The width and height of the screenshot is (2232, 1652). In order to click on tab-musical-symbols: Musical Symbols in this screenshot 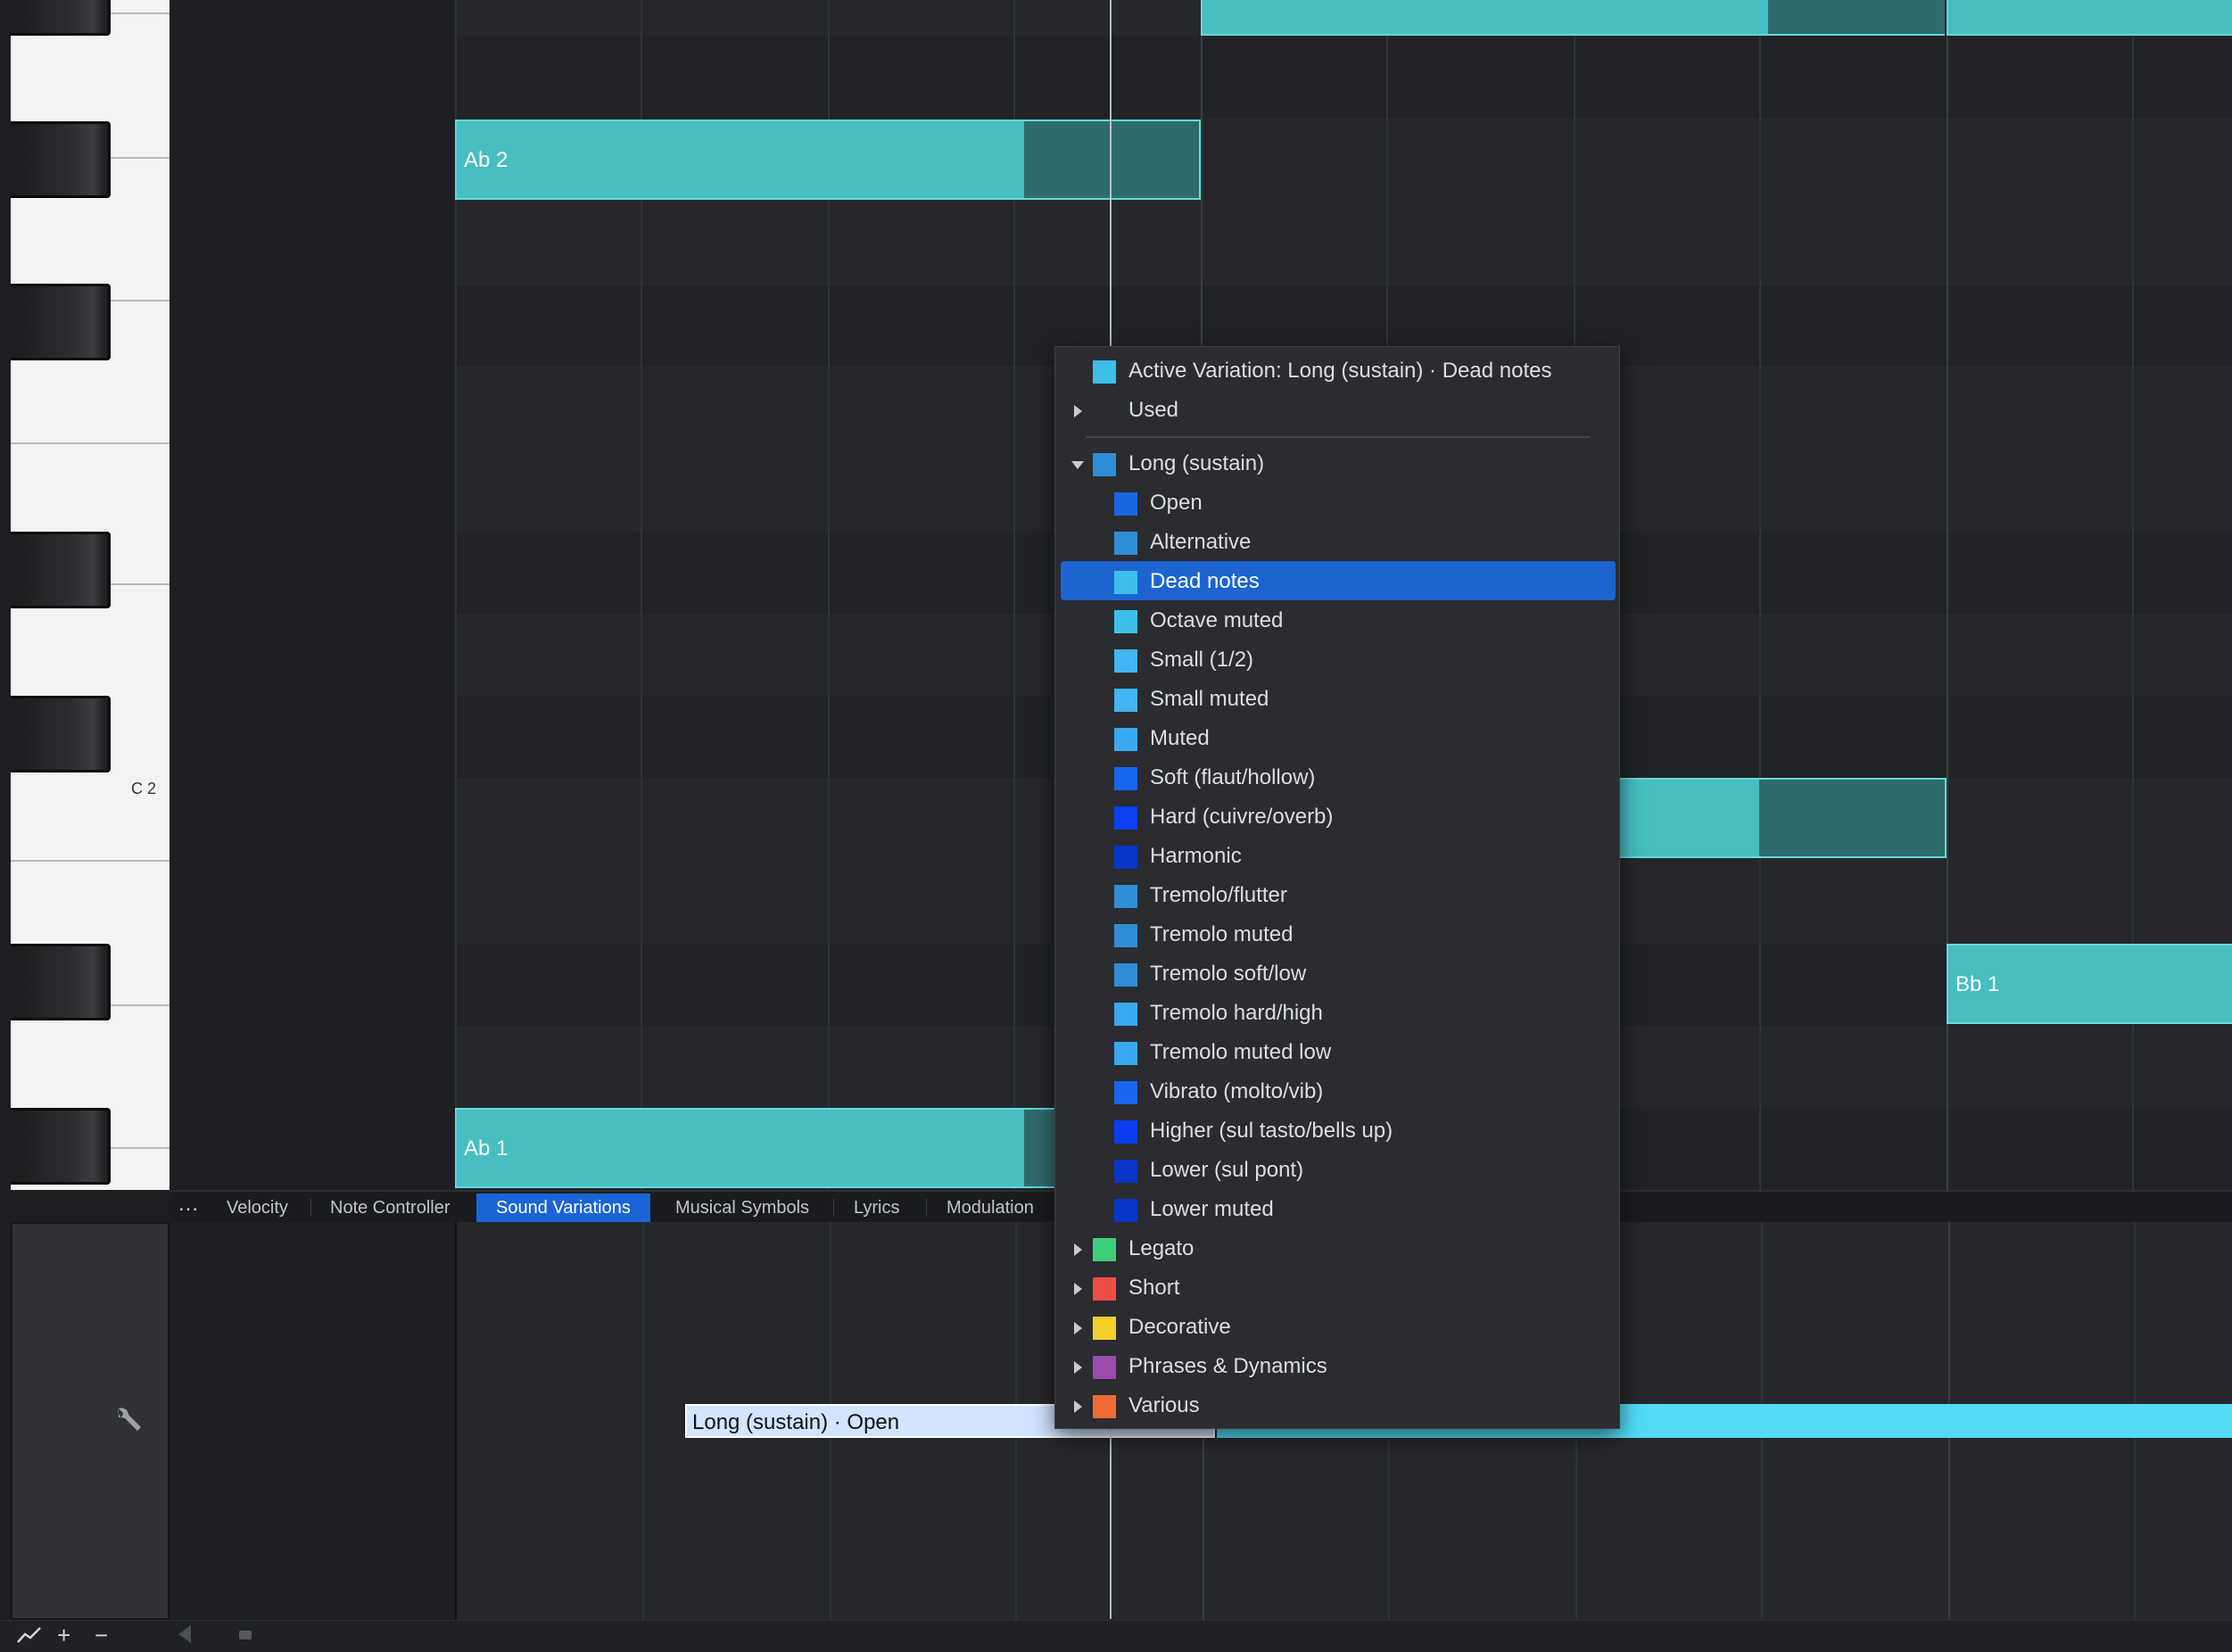, I will do `click(742, 1208)`.